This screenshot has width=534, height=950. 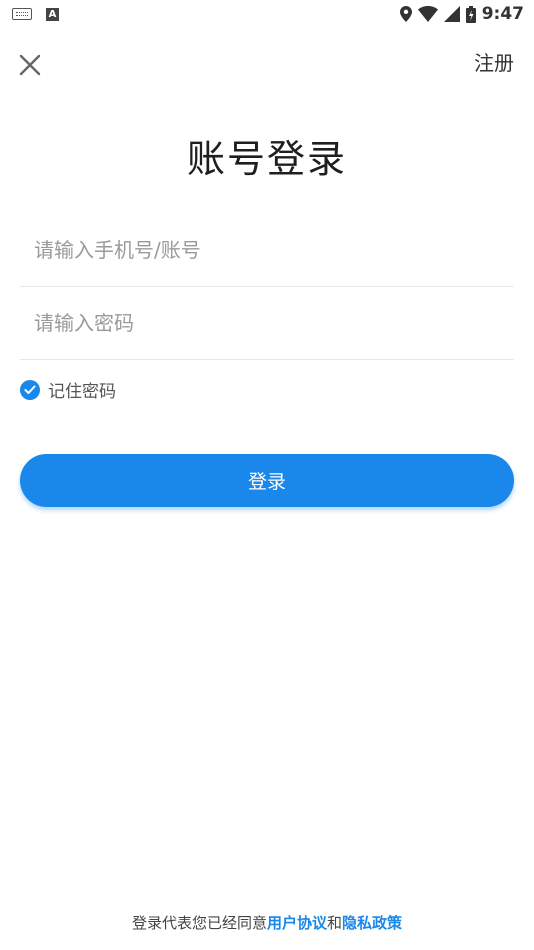 I want to click on account-field, so click(x=267, y=250).